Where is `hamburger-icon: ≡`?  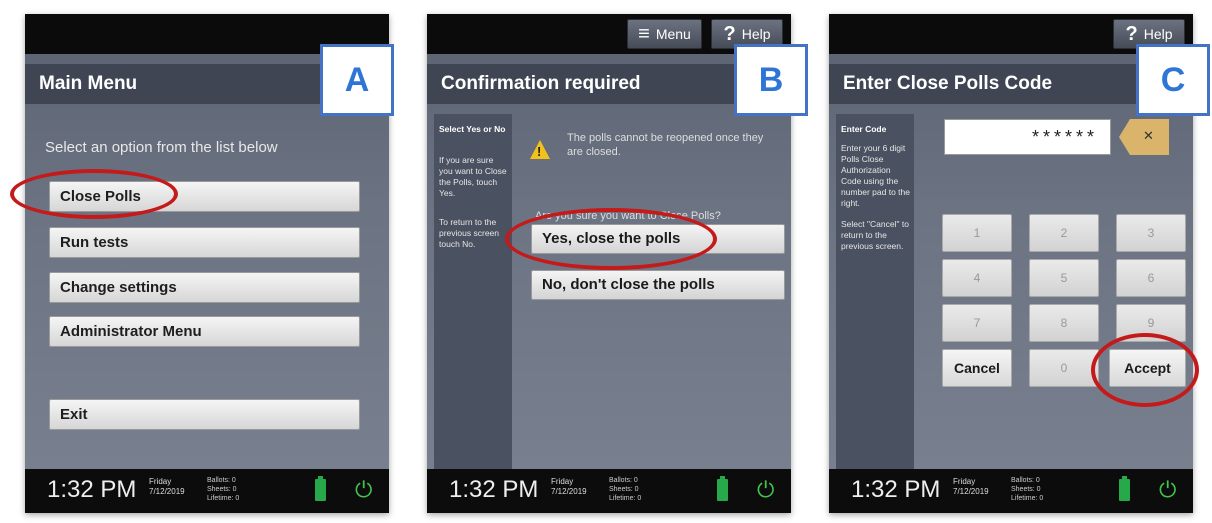
hamburger-icon: ≡ is located at coordinates (644, 33).